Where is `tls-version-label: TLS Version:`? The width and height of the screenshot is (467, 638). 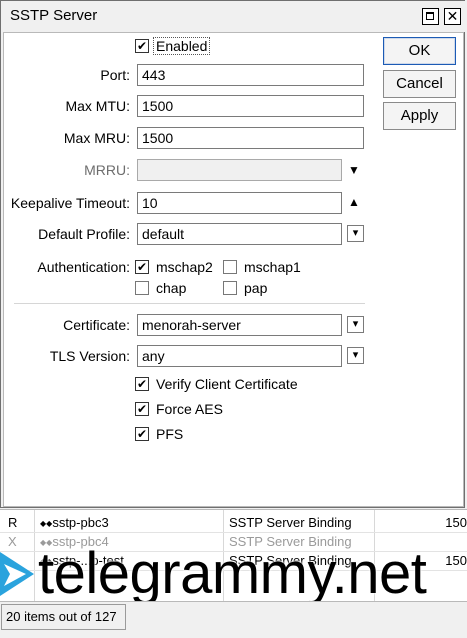 tls-version-label: TLS Version: is located at coordinates (89, 356).